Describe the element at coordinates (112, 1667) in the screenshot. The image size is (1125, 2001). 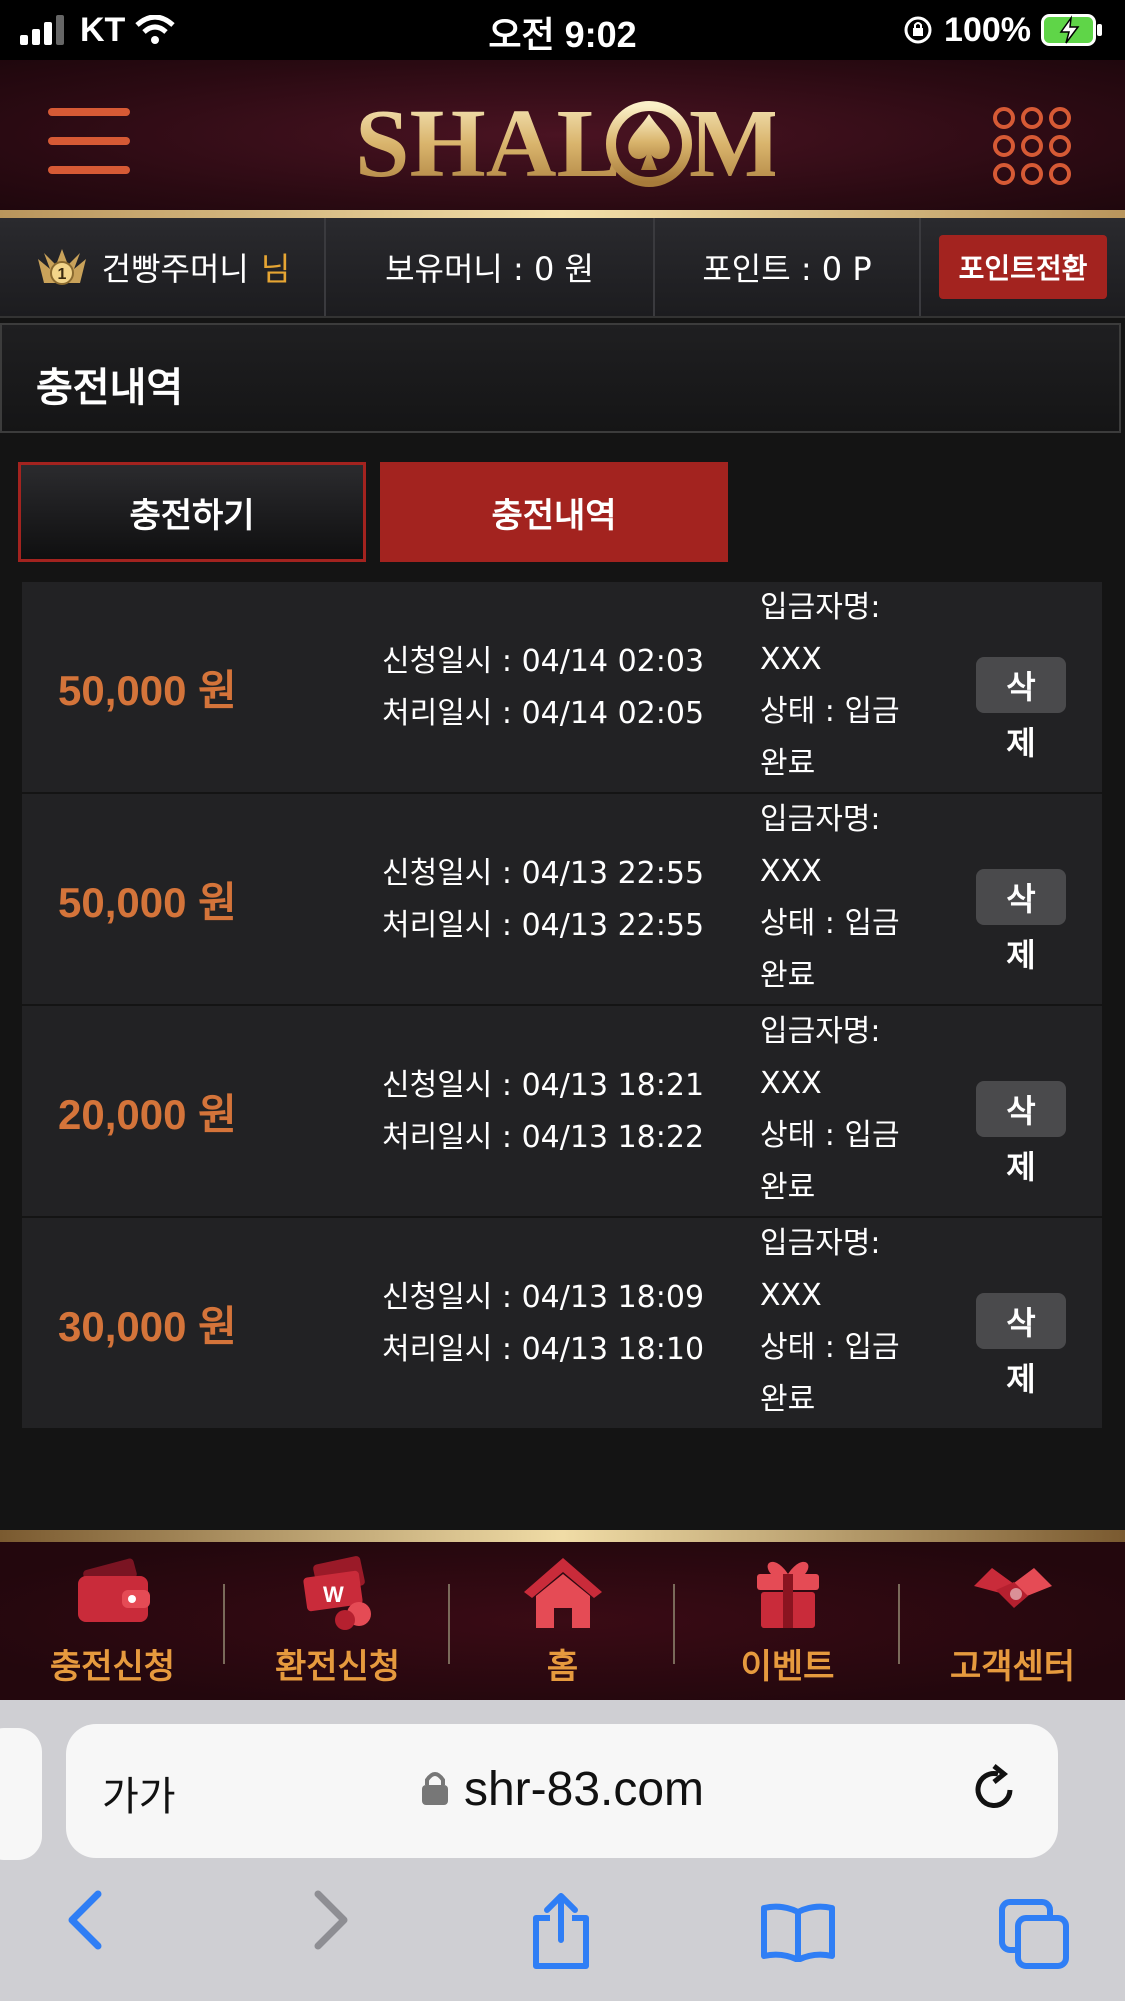
I see `nav-label: 충전신청` at that location.